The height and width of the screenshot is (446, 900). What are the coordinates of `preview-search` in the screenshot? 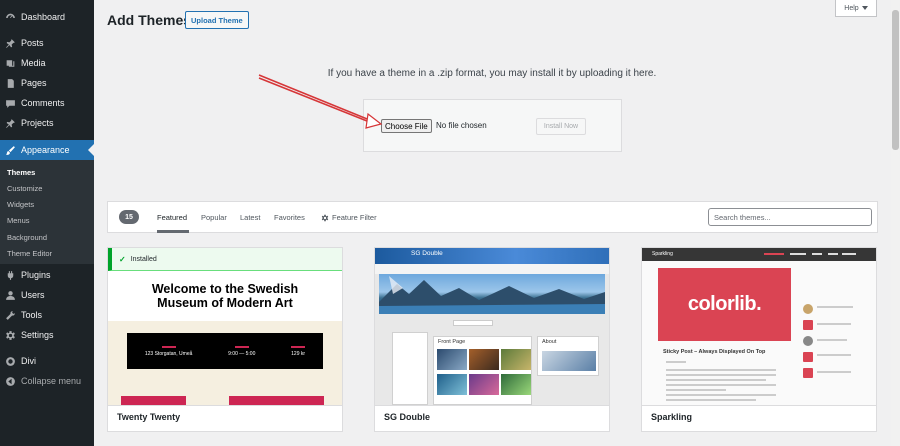 It's located at (473, 323).